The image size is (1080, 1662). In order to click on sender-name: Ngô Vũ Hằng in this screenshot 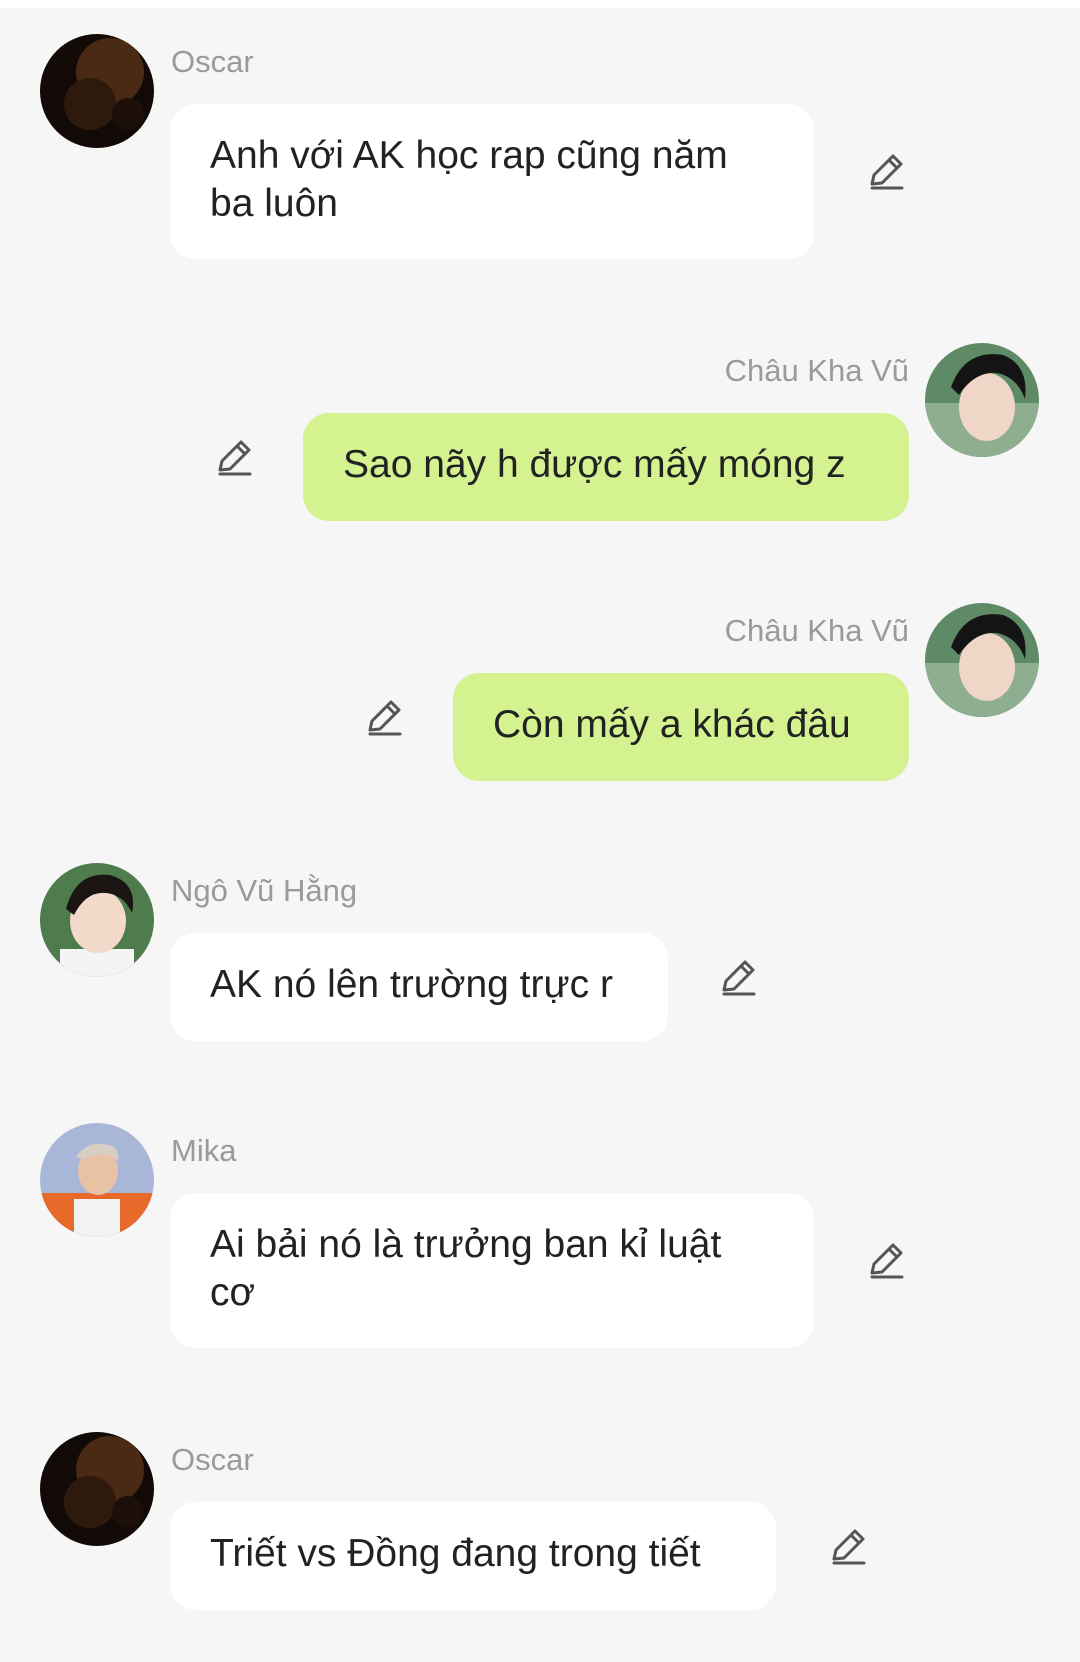, I will do `click(264, 890)`.